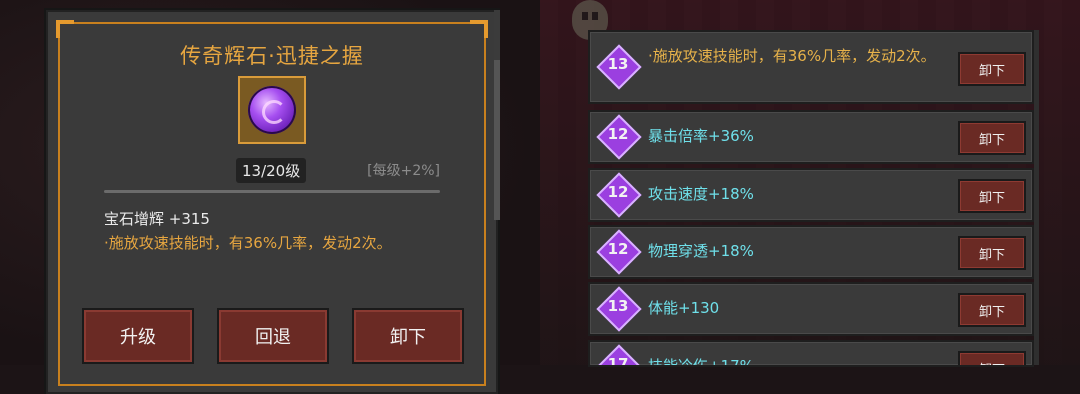 The height and width of the screenshot is (394, 1080). What do you see at coordinates (1036, 197) in the screenshot?
I see `right-scrollbar-track` at bounding box center [1036, 197].